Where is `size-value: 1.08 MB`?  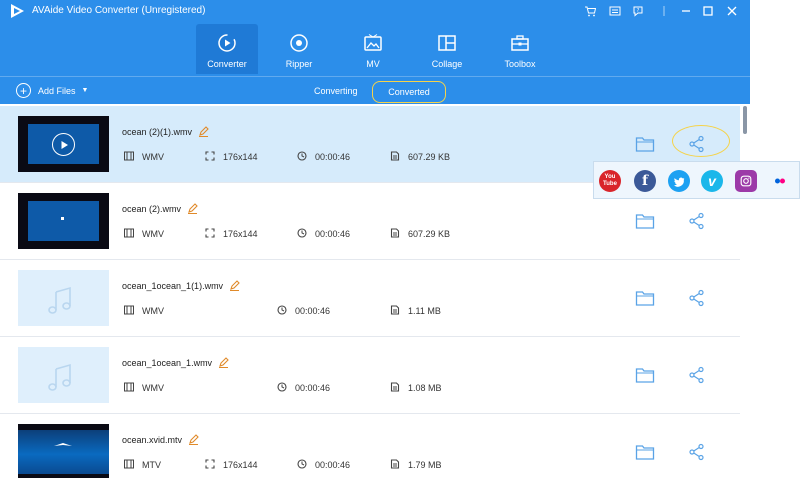 size-value: 1.08 MB is located at coordinates (425, 388).